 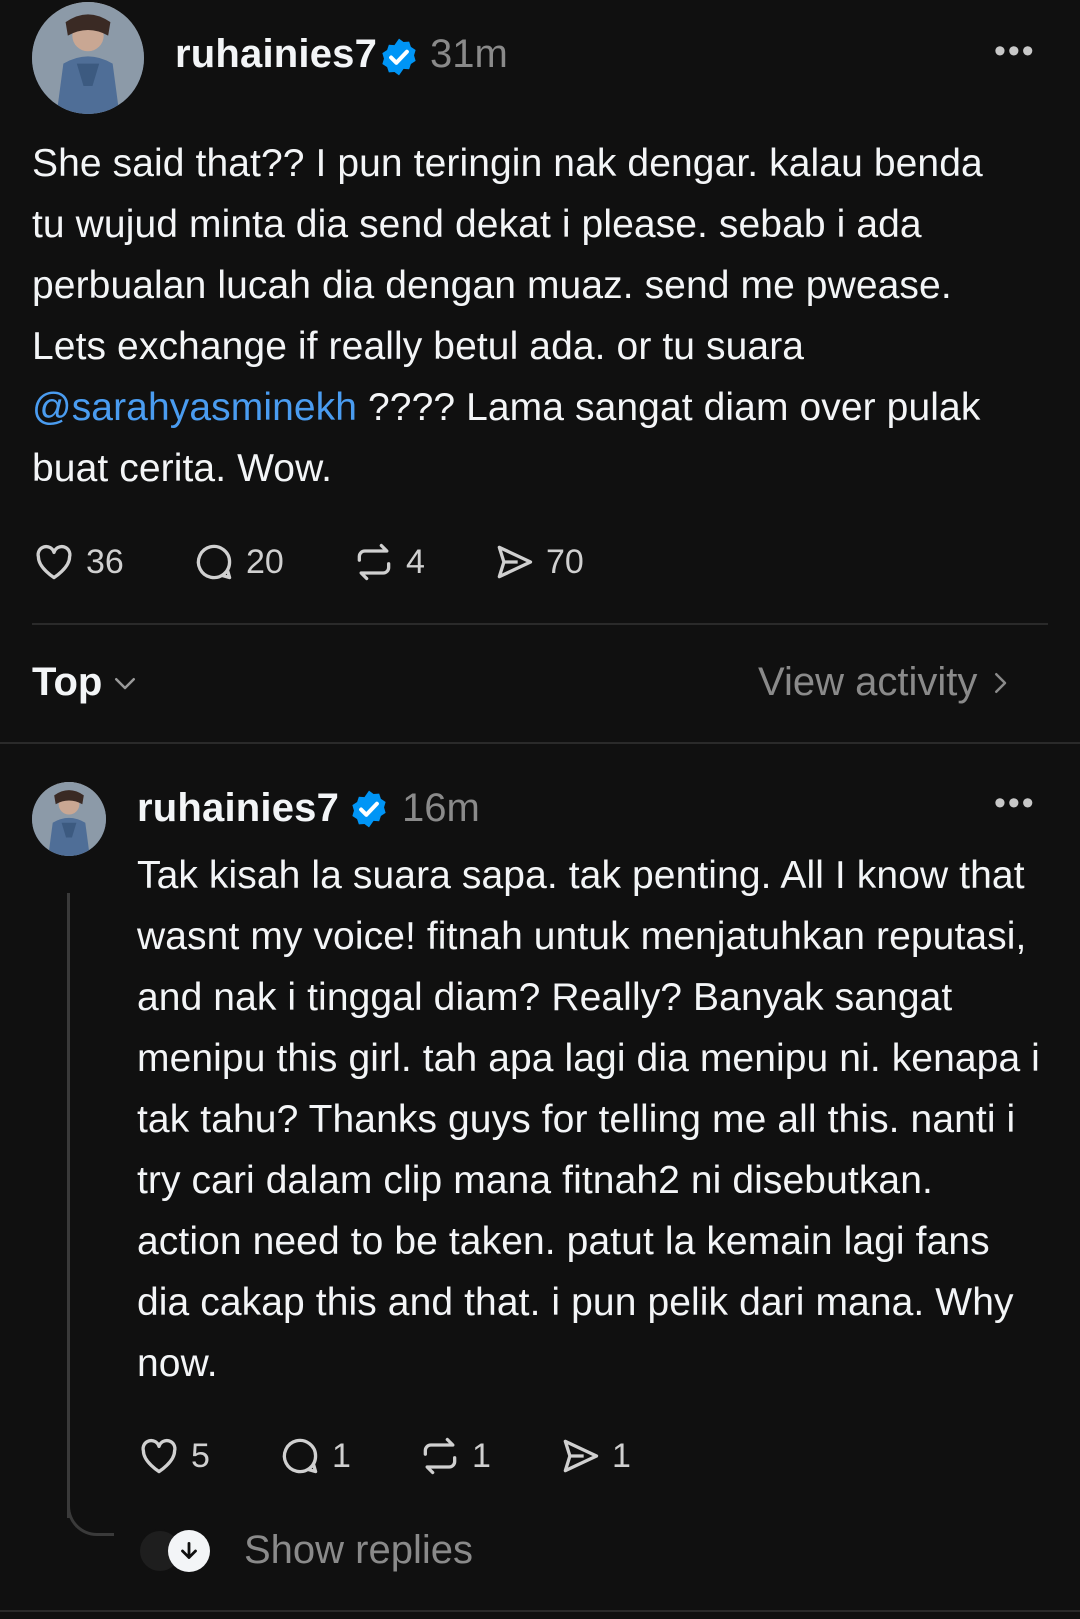 What do you see at coordinates (238, 562) in the screenshot?
I see `comment-button: 20` at bounding box center [238, 562].